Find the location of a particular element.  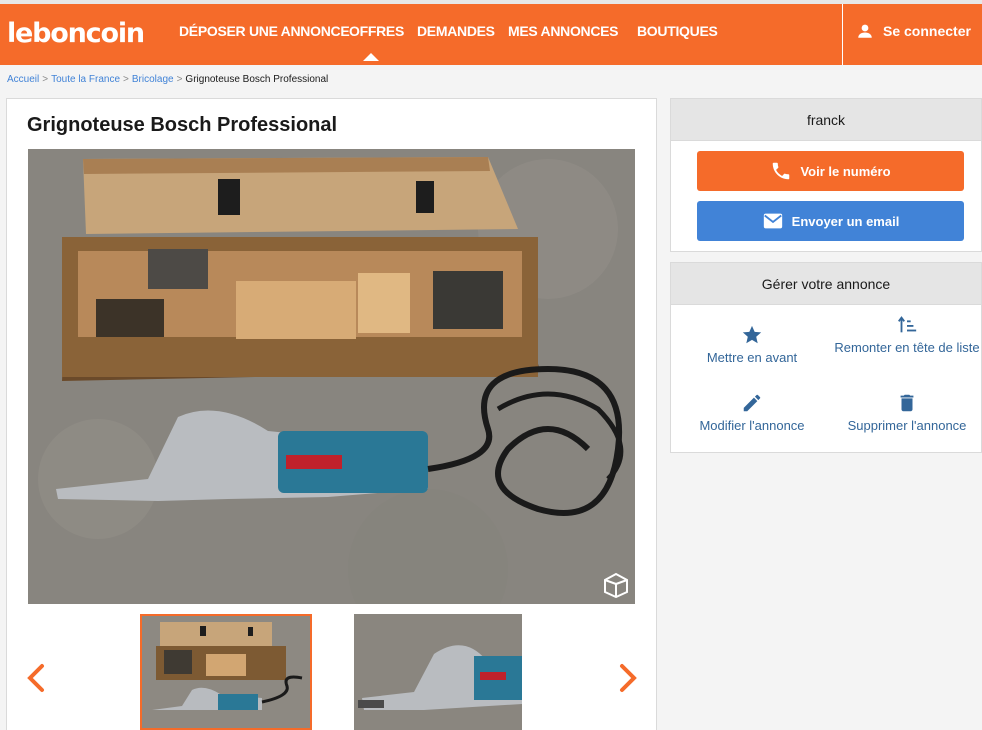

seller-card: franck Voir le numéro Envoyer un email is located at coordinates (826, 175).